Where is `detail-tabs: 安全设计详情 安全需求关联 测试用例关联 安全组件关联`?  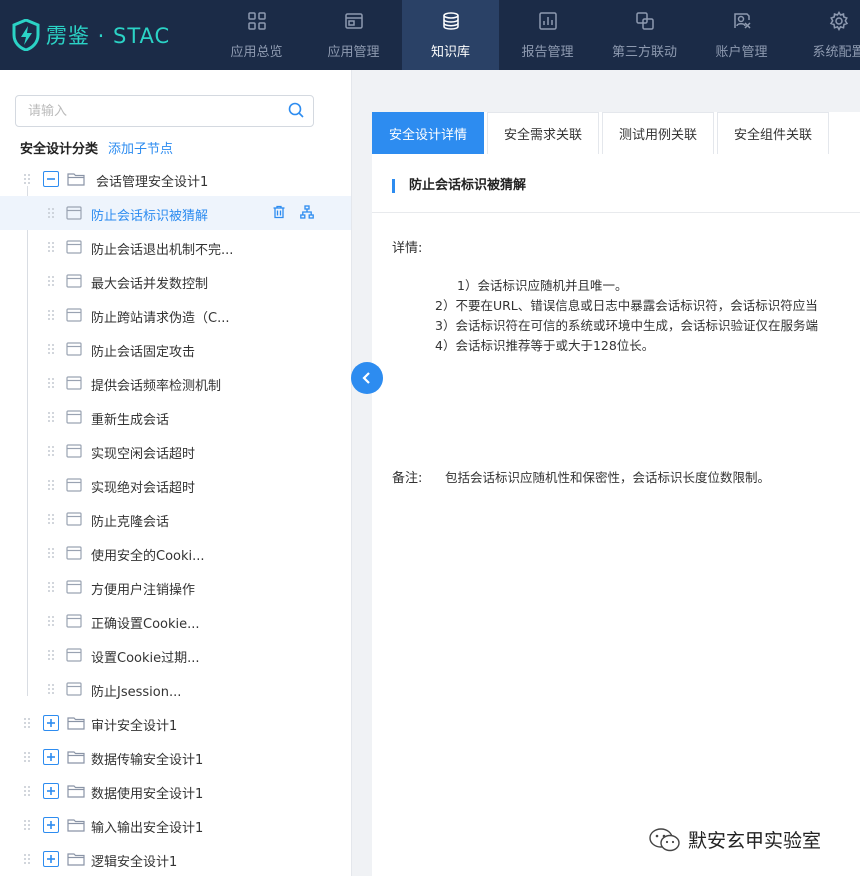 detail-tabs: 安全设计详情 安全需求关联 测试用例关联 安全组件关联 is located at coordinates (602, 133).